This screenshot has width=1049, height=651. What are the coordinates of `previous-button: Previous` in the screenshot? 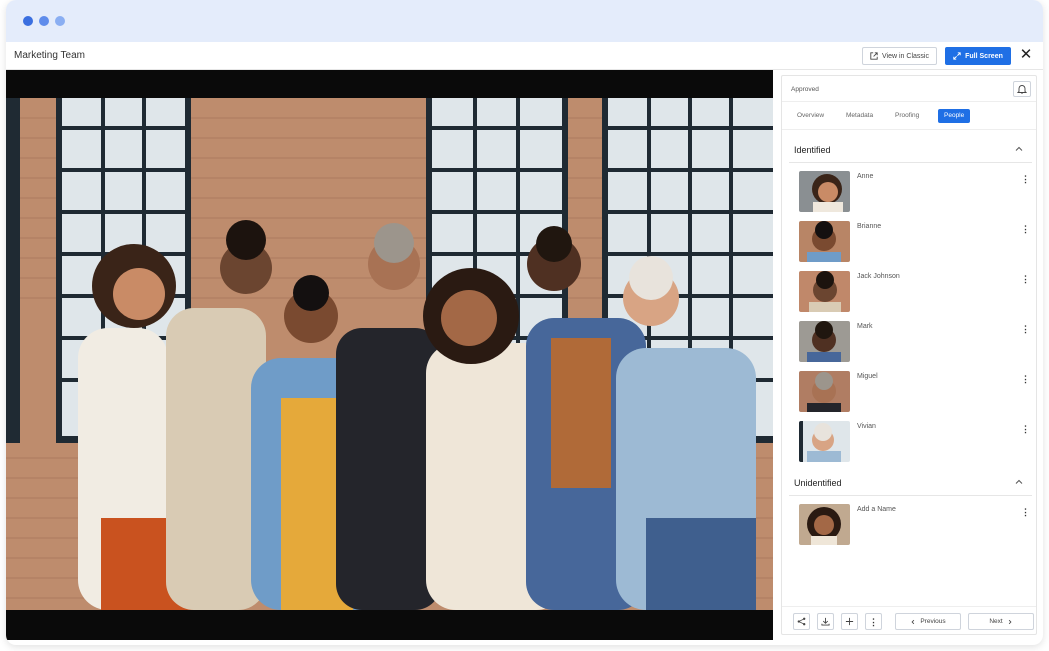 It's located at (928, 621).